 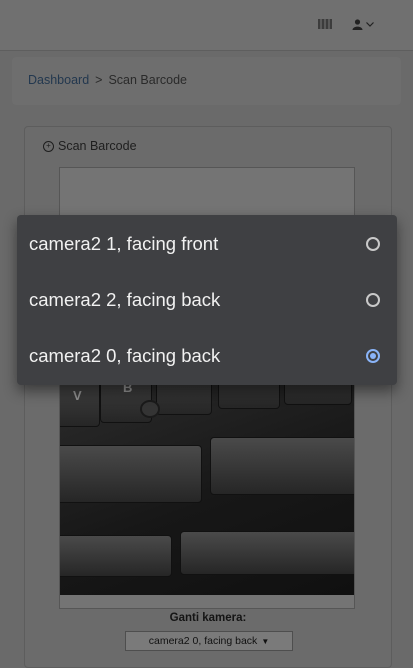 I want to click on breadcrumb: Dashboard > Scan Barcode, so click(x=107, y=80).